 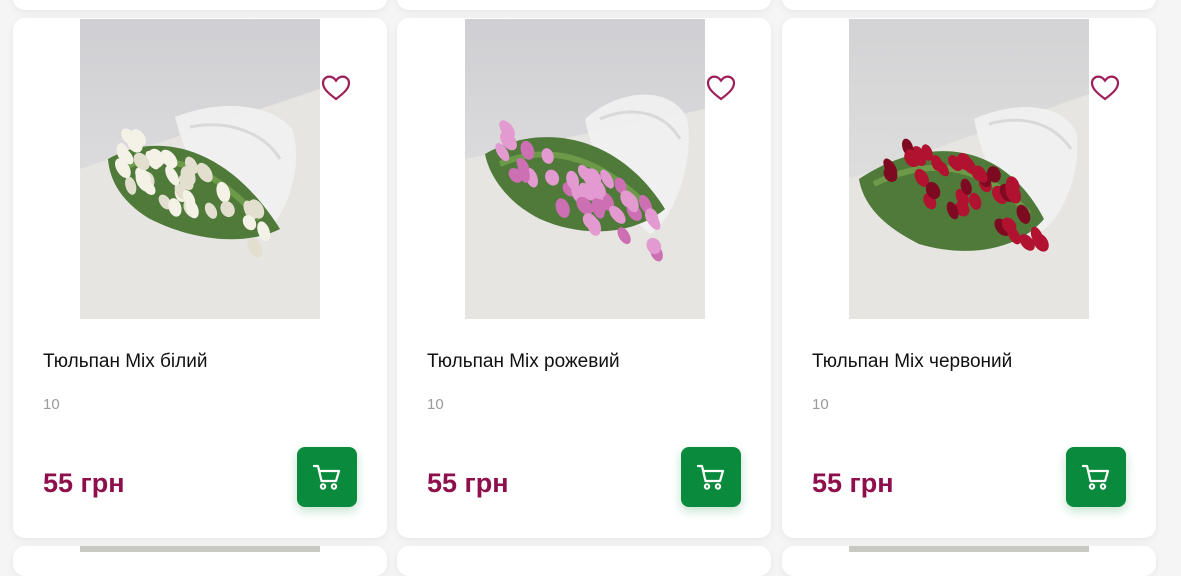 I want to click on product-title: Тюльпан Mix білий, so click(x=125, y=362).